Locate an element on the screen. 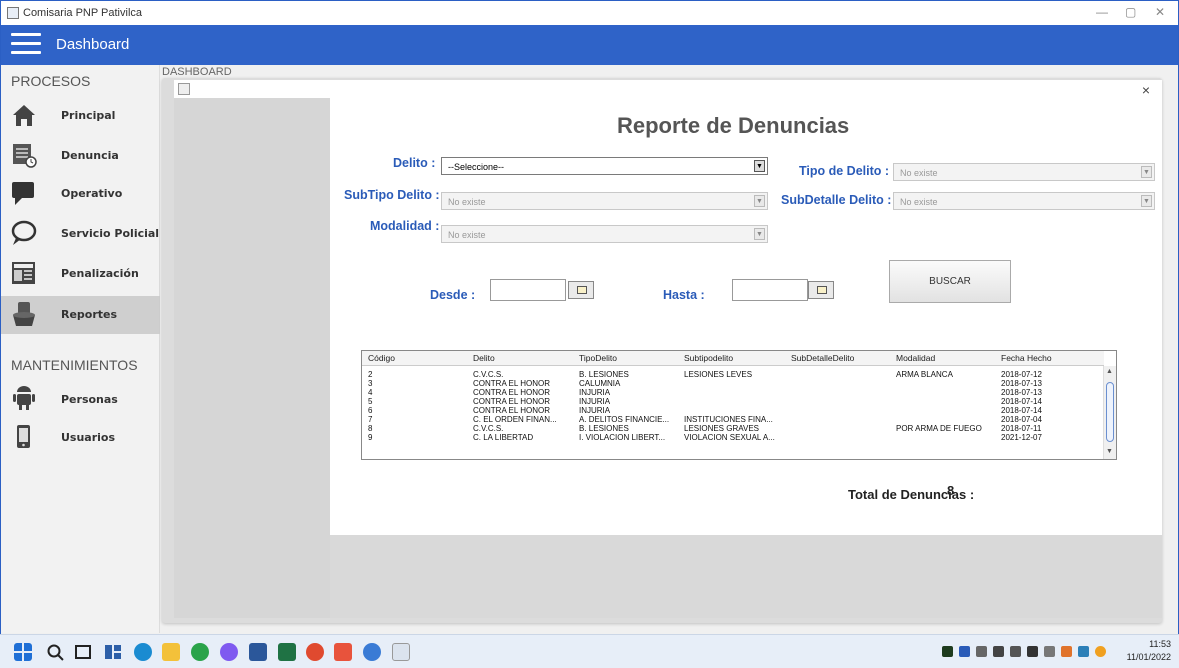 The height and width of the screenshot is (668, 1179). calendar-icon is located at coordinates (582, 290).